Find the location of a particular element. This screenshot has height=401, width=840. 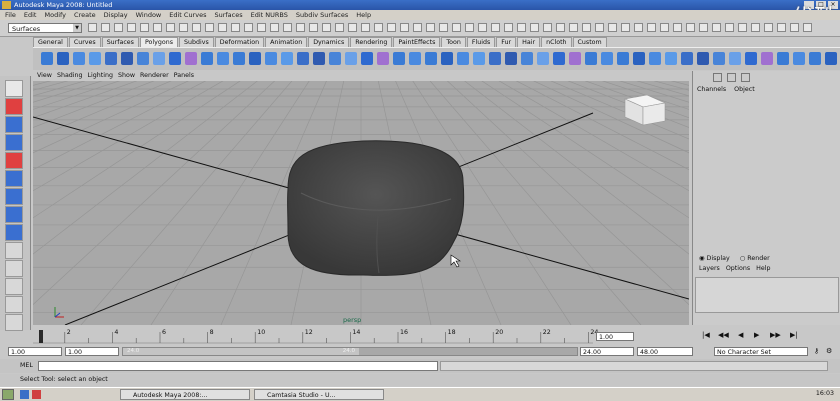

shelf-tab-ncloth: nCloth is located at coordinates (556, 42).